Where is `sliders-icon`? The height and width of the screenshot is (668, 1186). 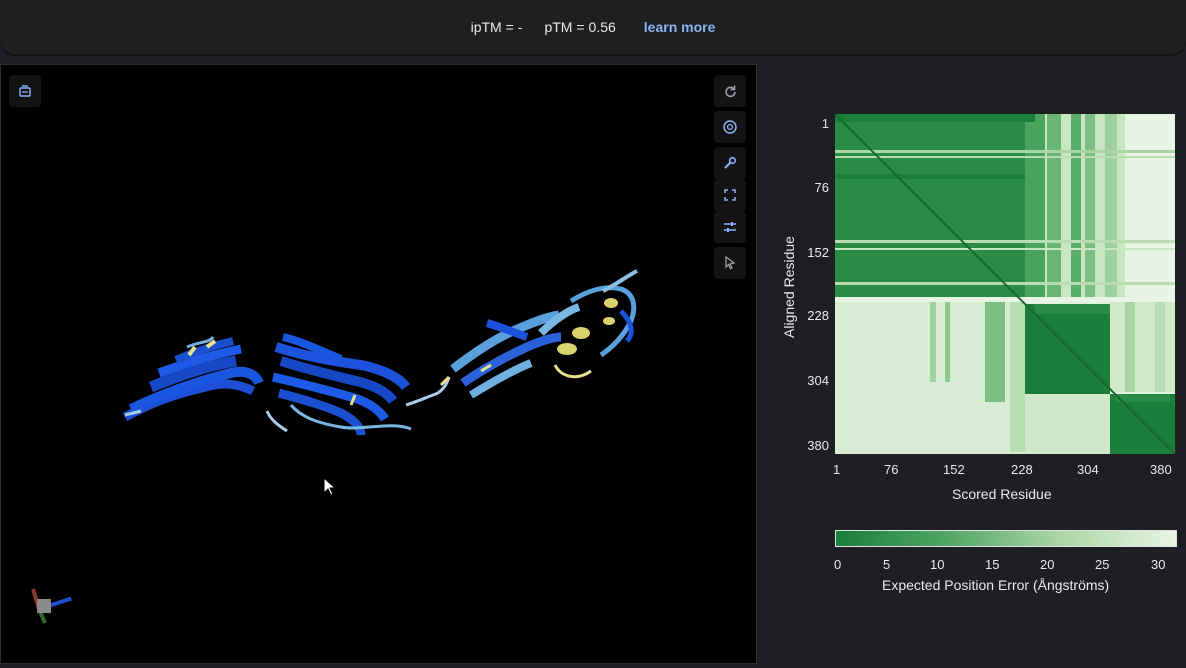 sliders-icon is located at coordinates (730, 227).